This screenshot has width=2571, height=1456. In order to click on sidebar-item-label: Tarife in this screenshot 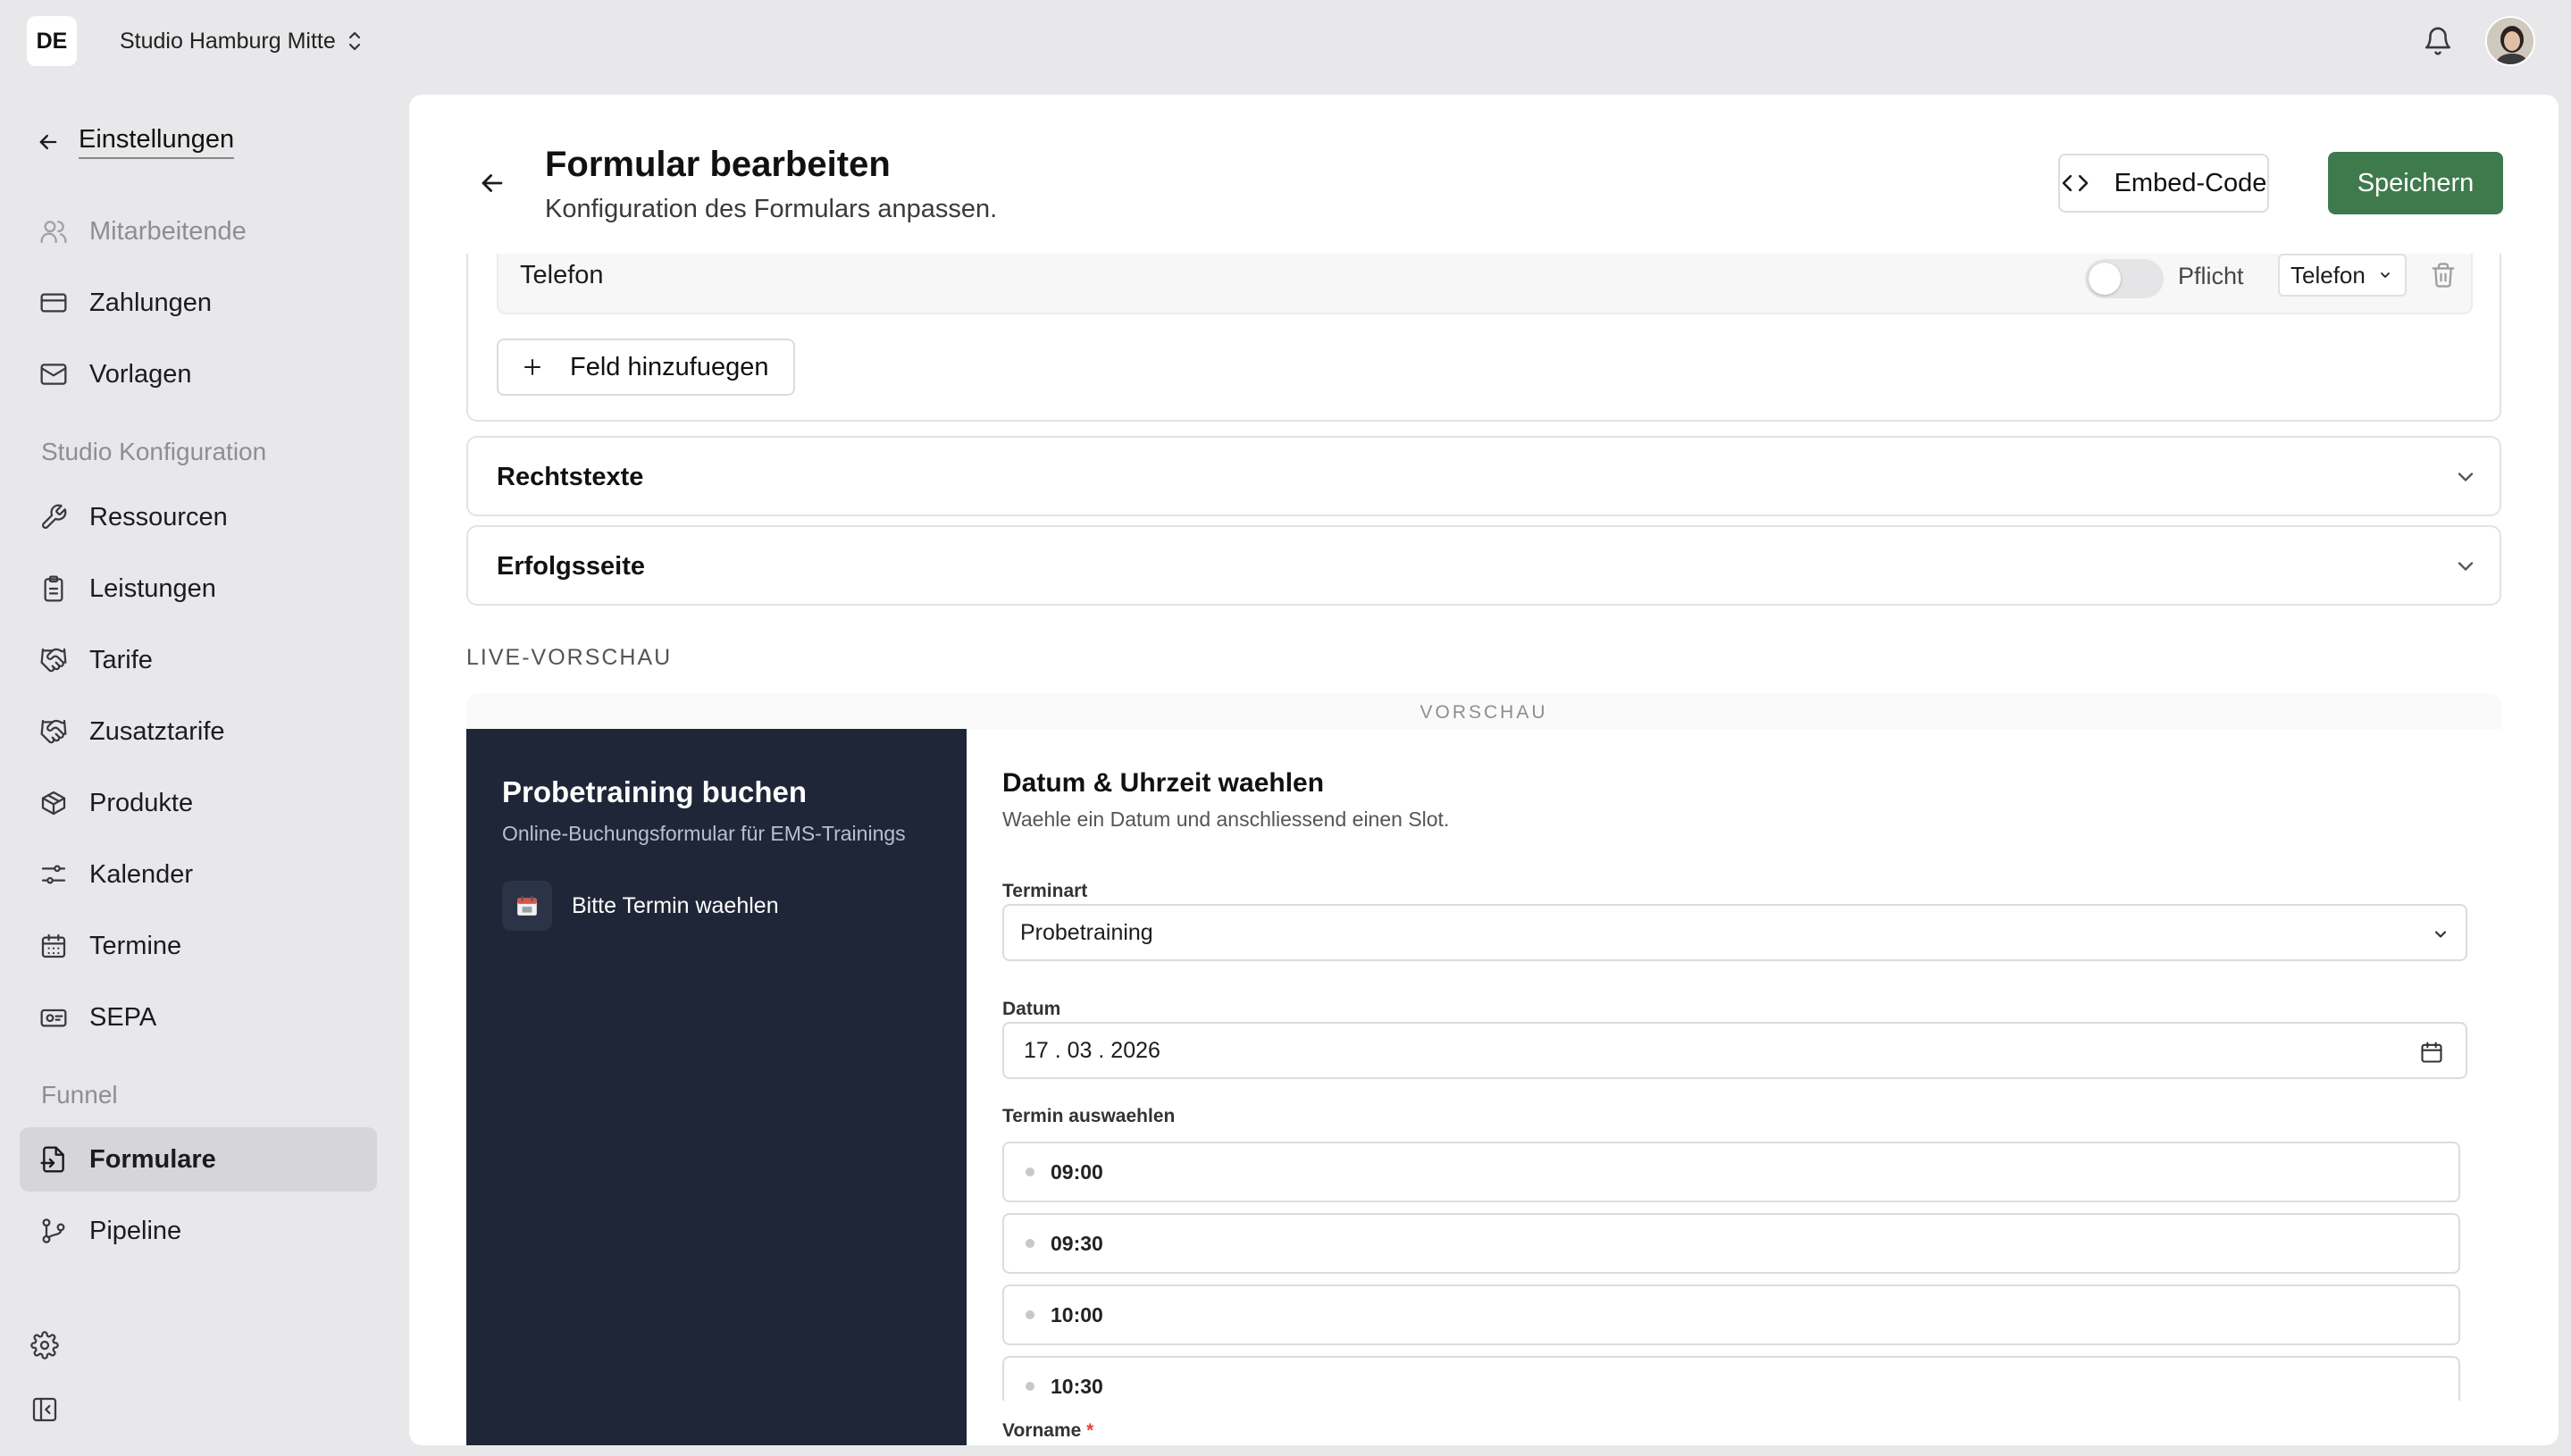, I will do `click(121, 659)`.